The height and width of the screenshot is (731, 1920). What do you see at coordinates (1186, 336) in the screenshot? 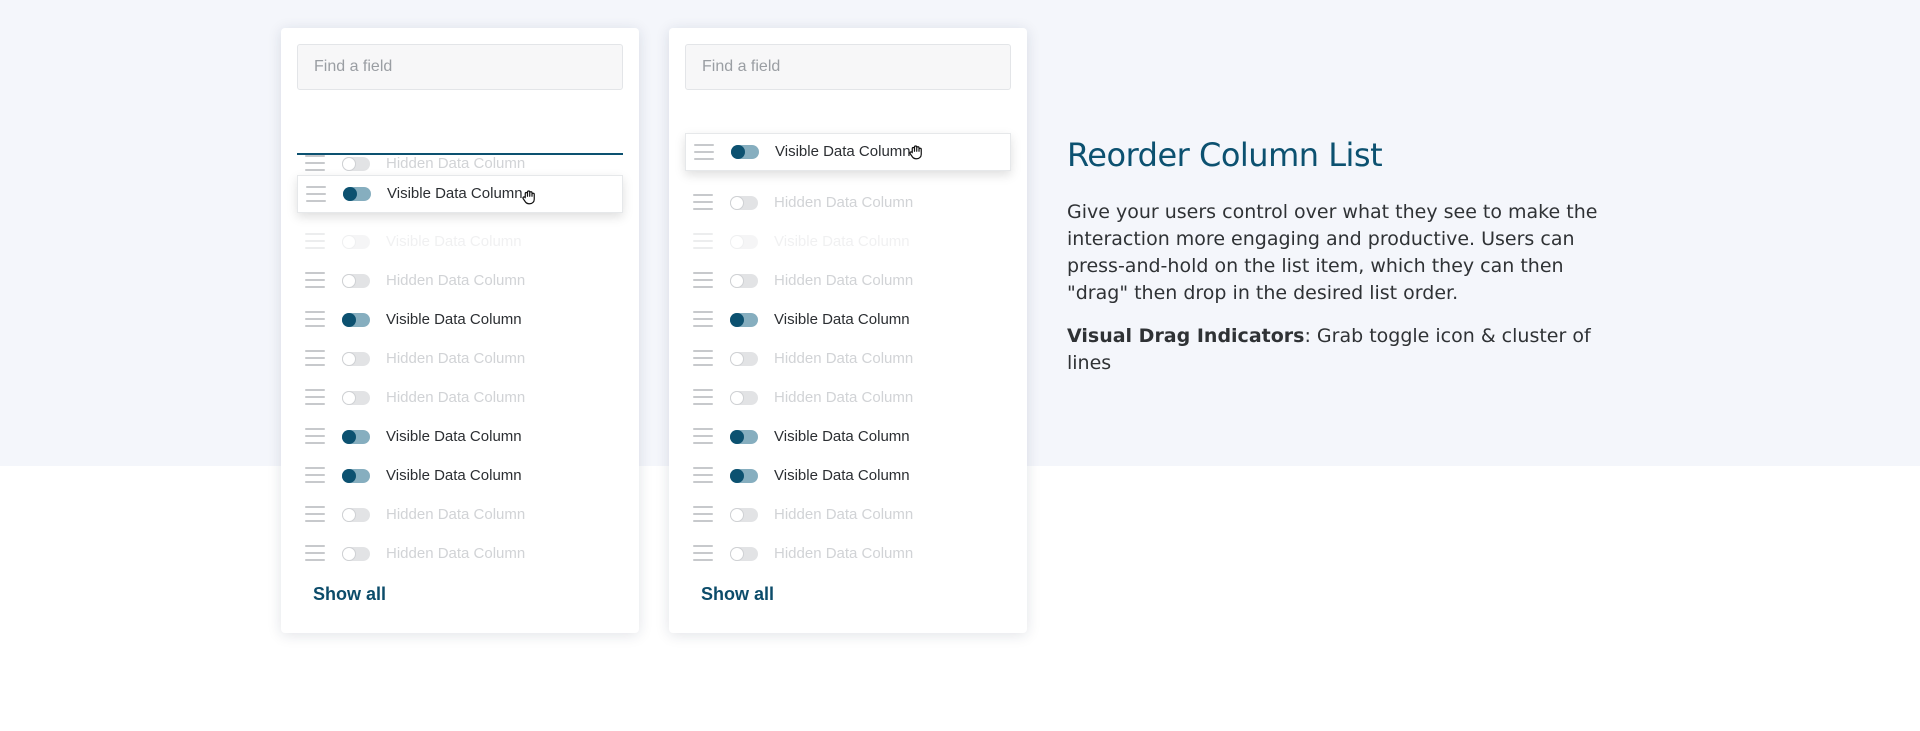
I see `indicators-label: Visual Drag Indicators` at bounding box center [1186, 336].